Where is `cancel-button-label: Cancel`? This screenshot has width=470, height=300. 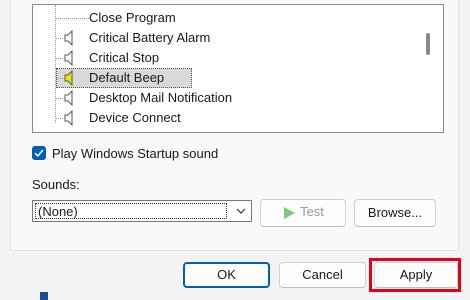 cancel-button-label: Cancel is located at coordinates (322, 274).